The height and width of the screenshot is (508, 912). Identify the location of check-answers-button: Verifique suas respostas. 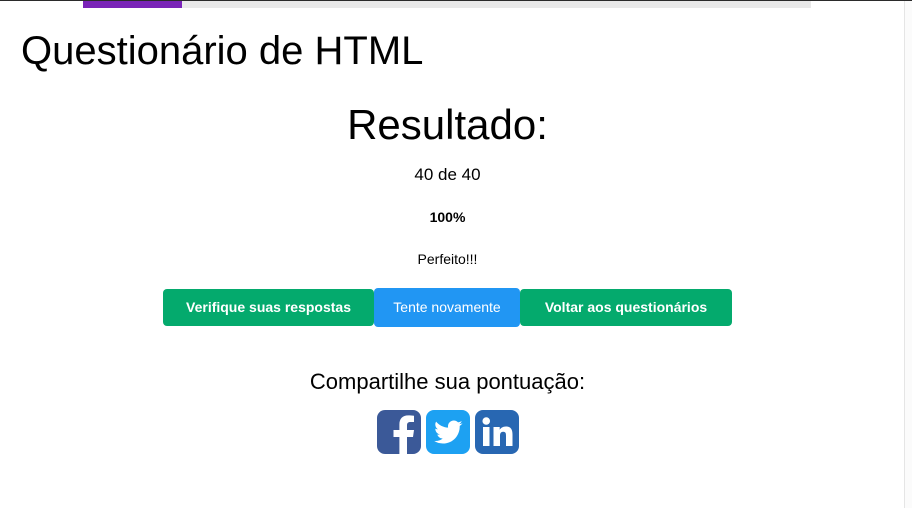
(268, 307).